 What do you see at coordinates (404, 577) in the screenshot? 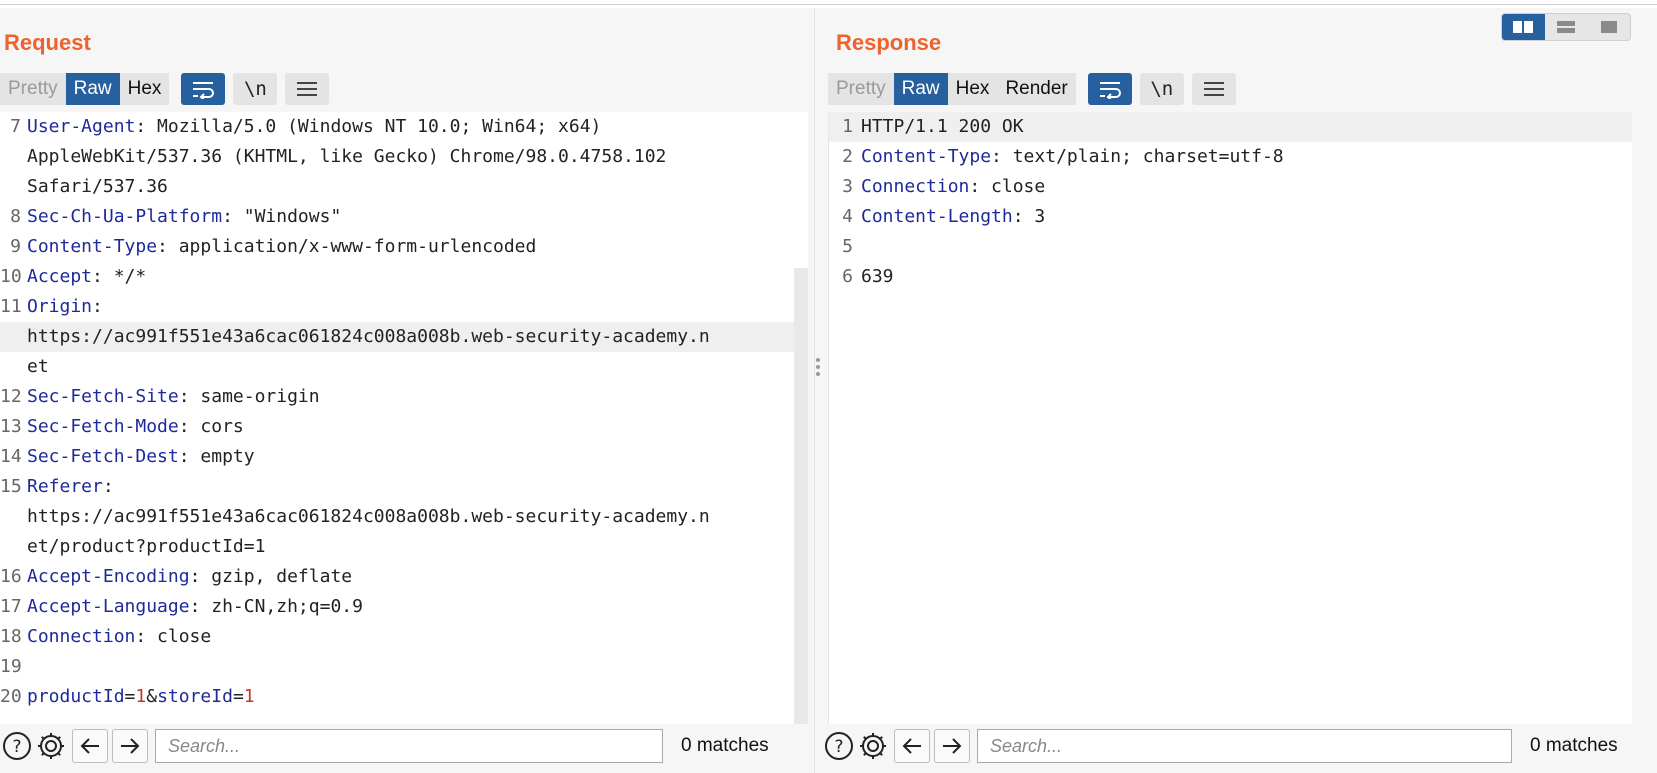
I see `code-line: 16 Accept-Encoding: gzip, deflate` at bounding box center [404, 577].